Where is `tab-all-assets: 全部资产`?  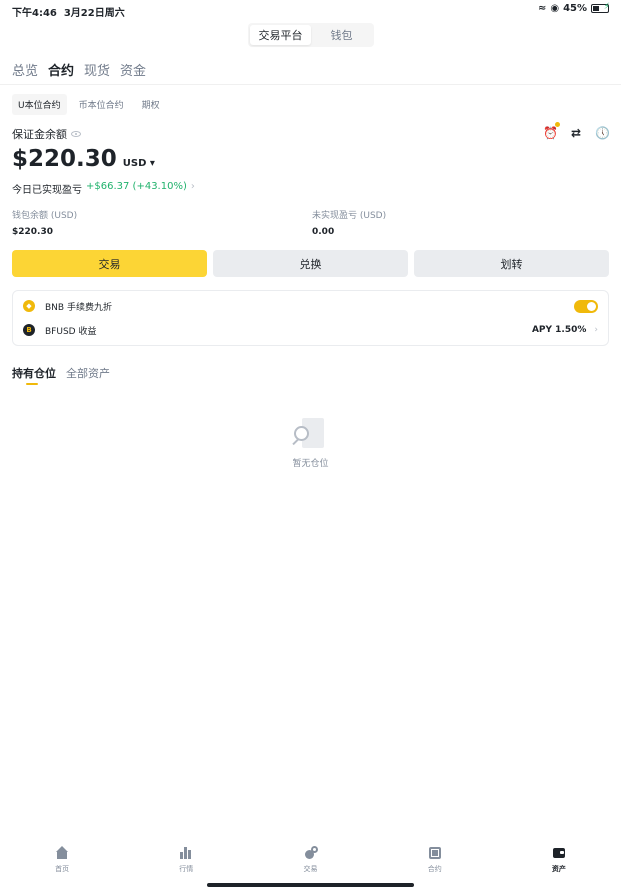
tab-all-assets: 全部资产 is located at coordinates (88, 373).